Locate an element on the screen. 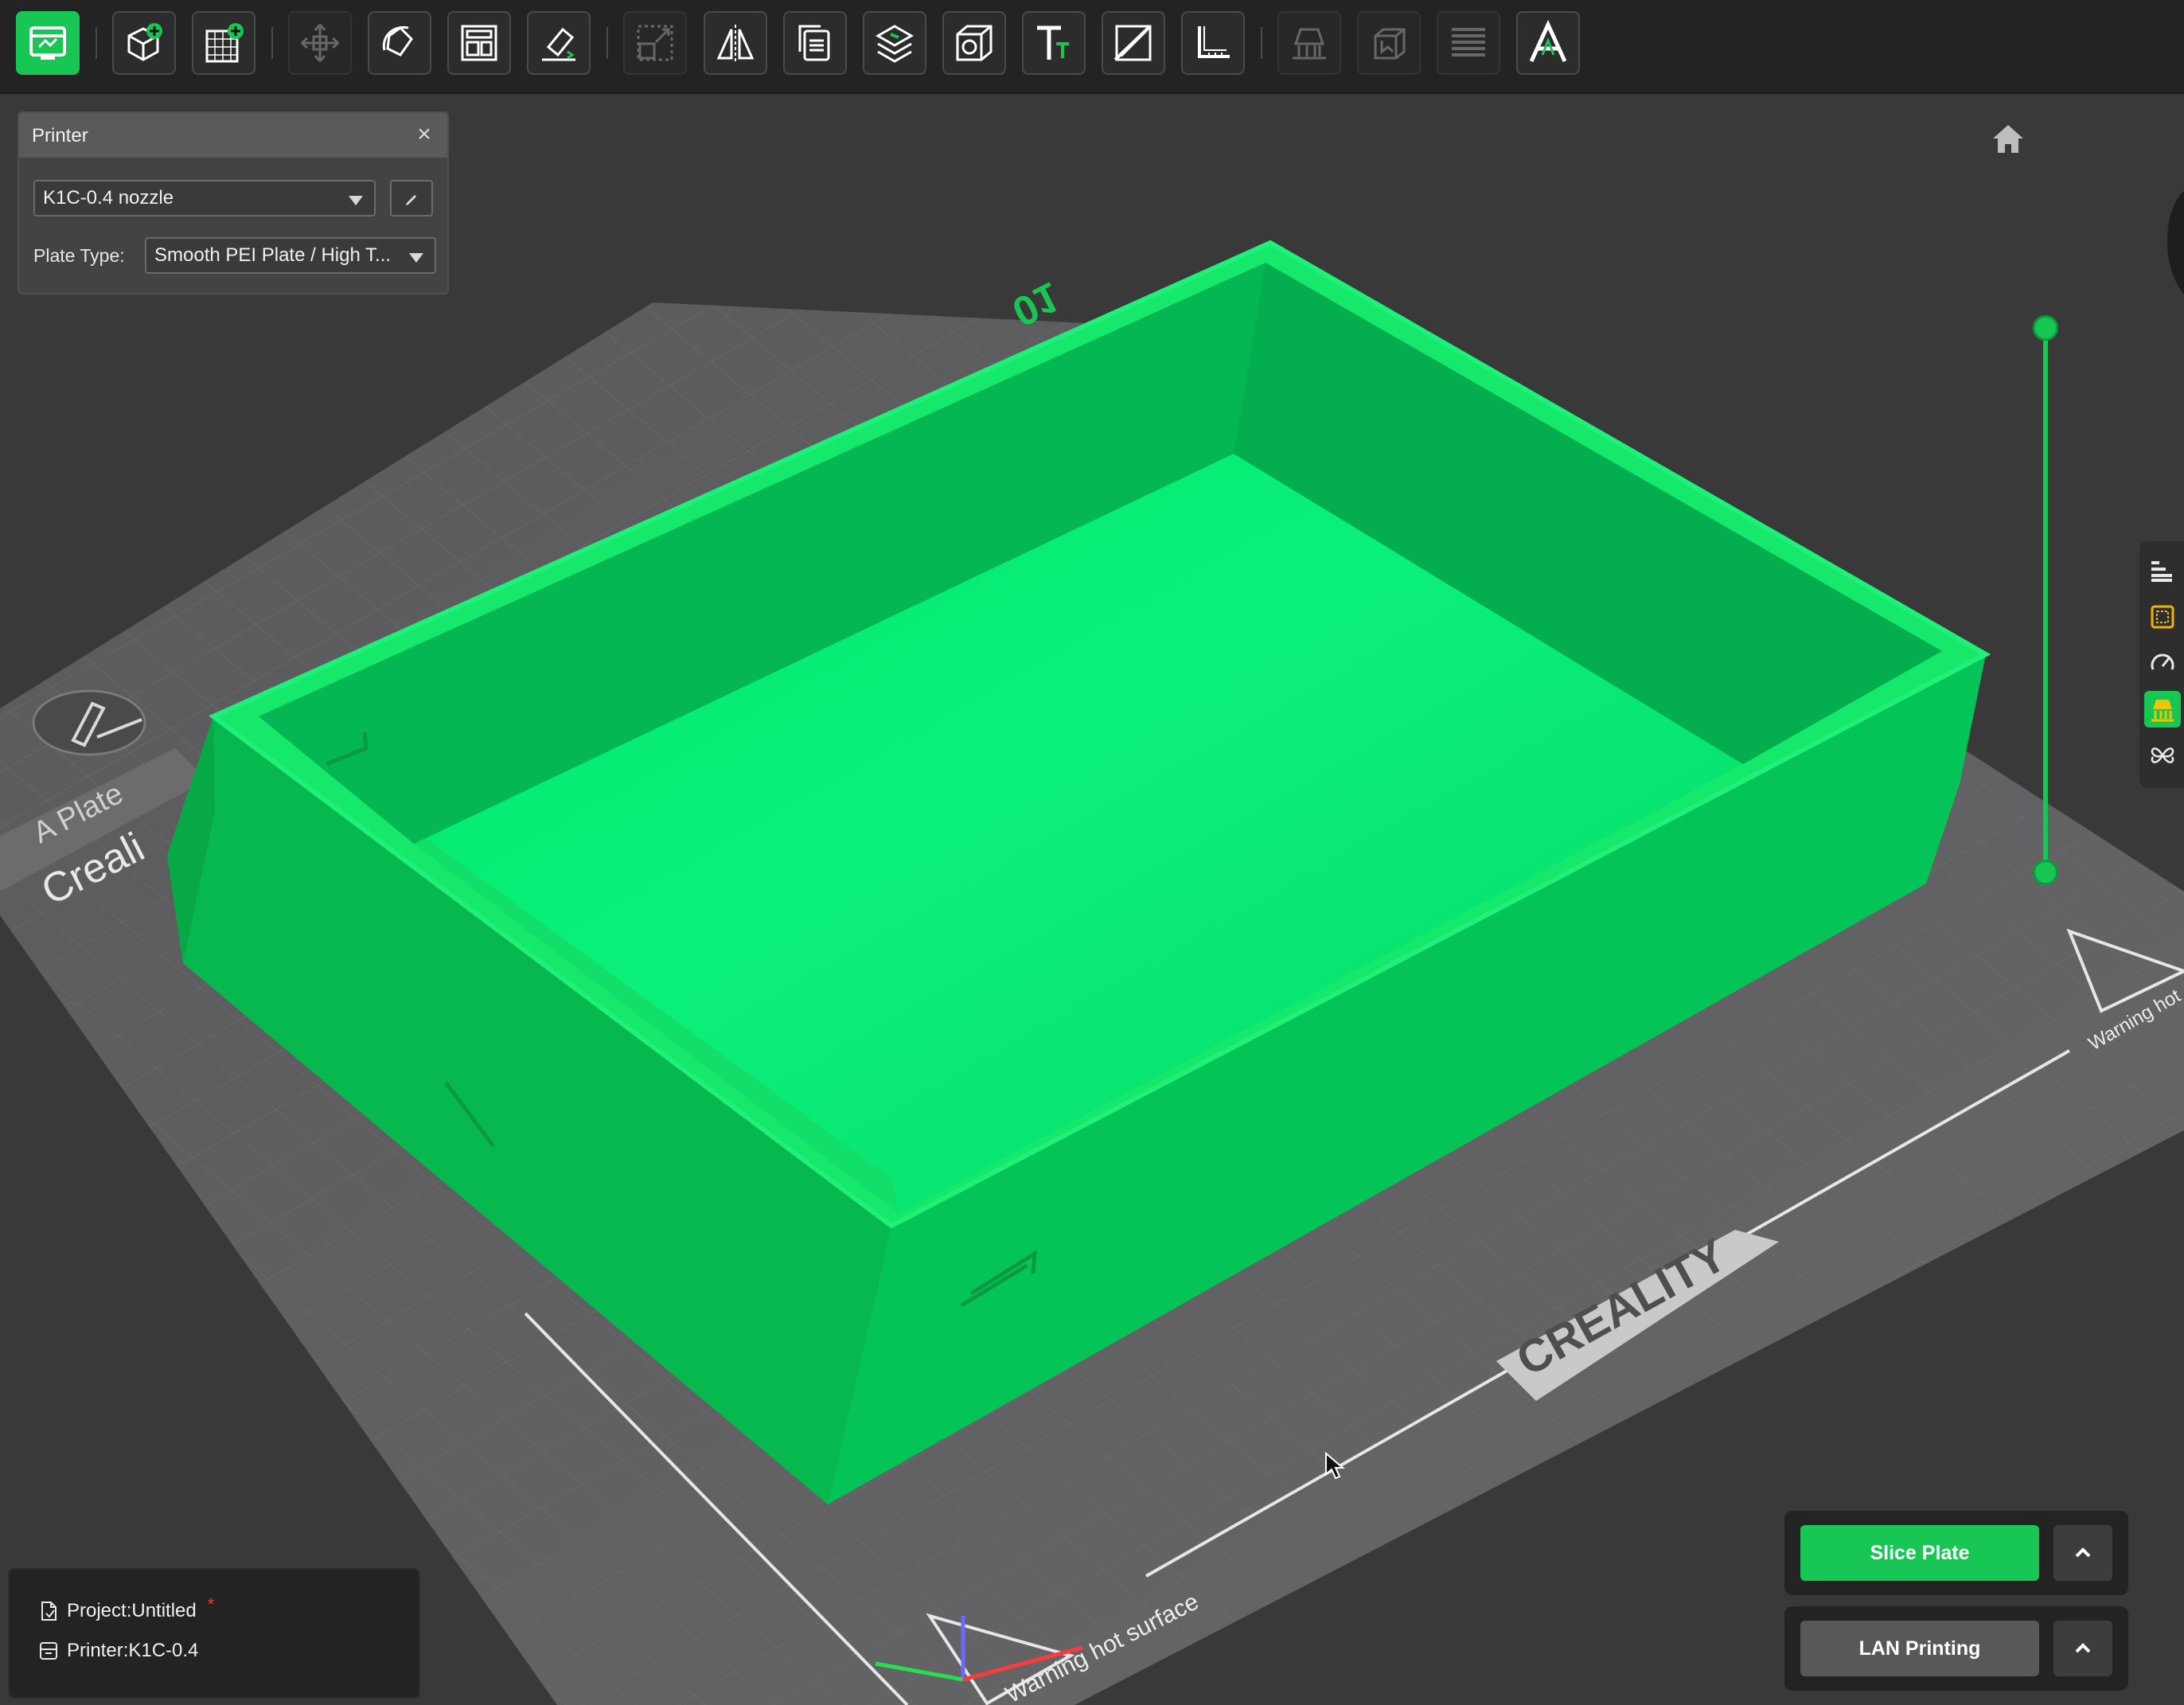 This screenshot has width=2184, height=1705. cut-icon is located at coordinates (1132, 43).